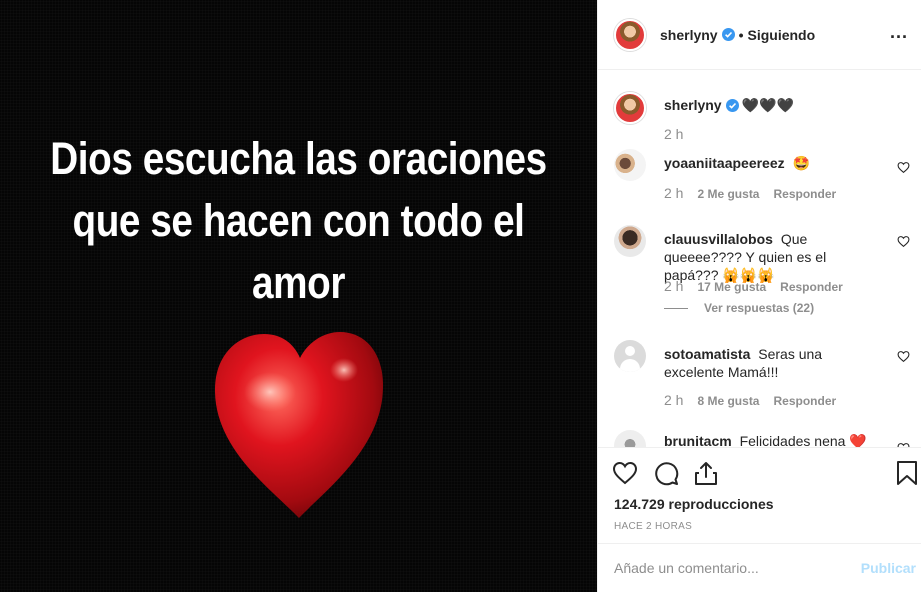 This screenshot has width=921, height=592. I want to click on caption-time: 2 h, so click(673, 134).